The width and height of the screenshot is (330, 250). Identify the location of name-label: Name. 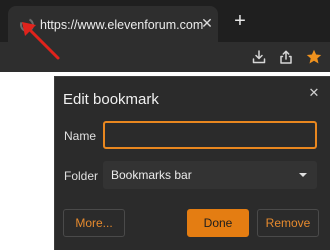
(80, 136).